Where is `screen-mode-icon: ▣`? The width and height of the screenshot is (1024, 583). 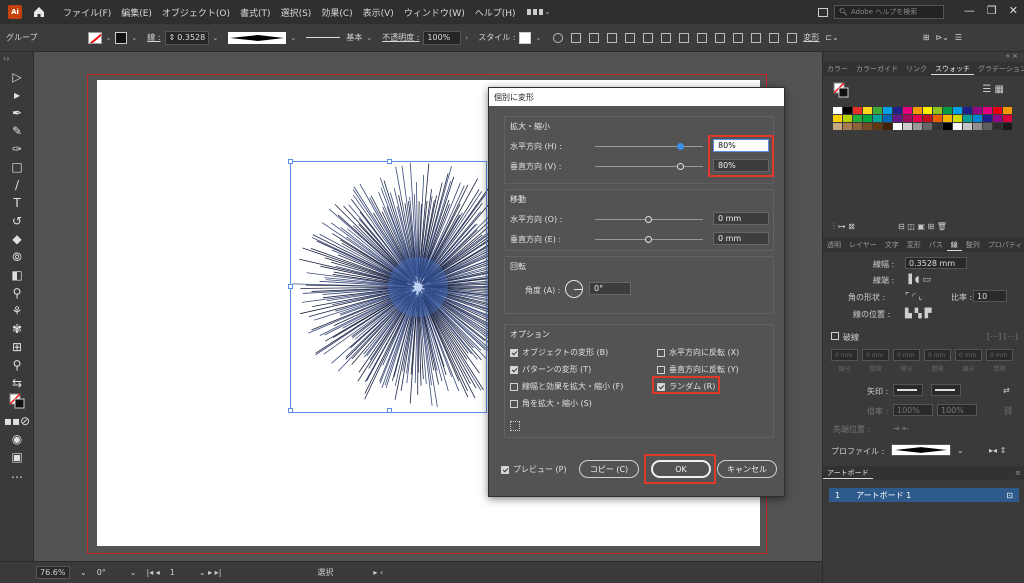 screen-mode-icon: ▣ is located at coordinates (17, 457).